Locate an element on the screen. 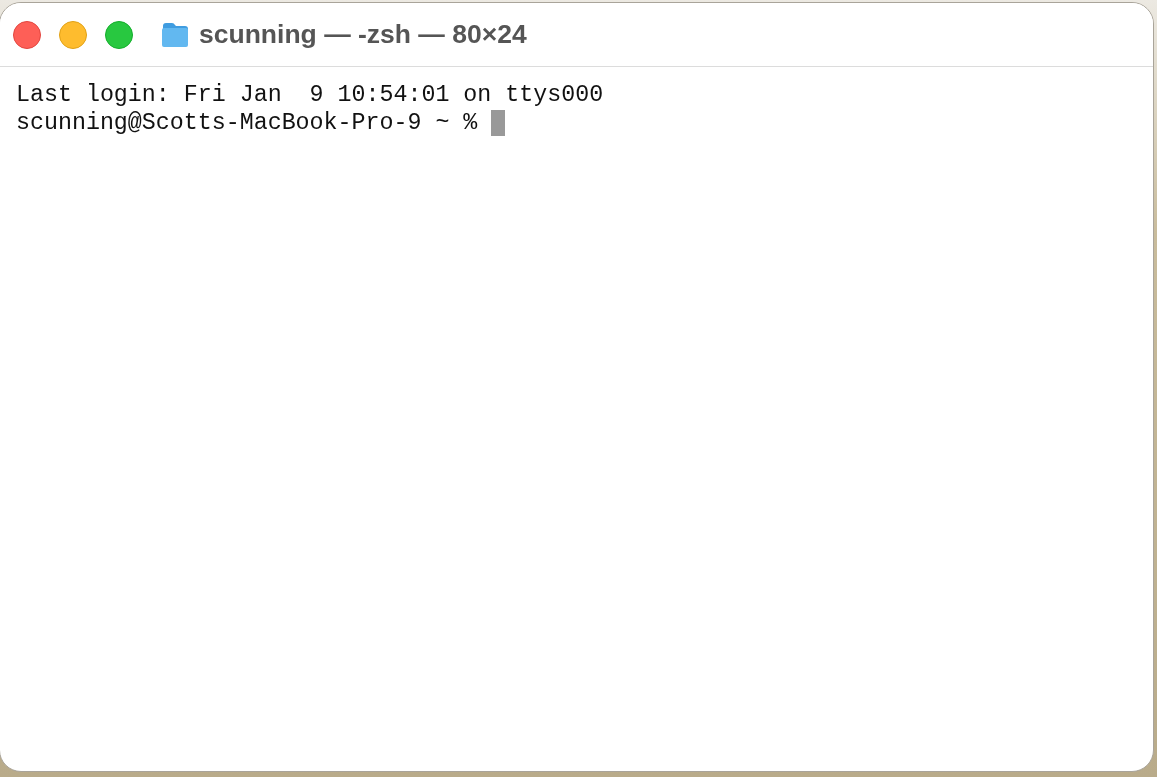  terminal-line: scunning@Scotts-MacBook-Pro-9 ~ % is located at coordinates (247, 123).